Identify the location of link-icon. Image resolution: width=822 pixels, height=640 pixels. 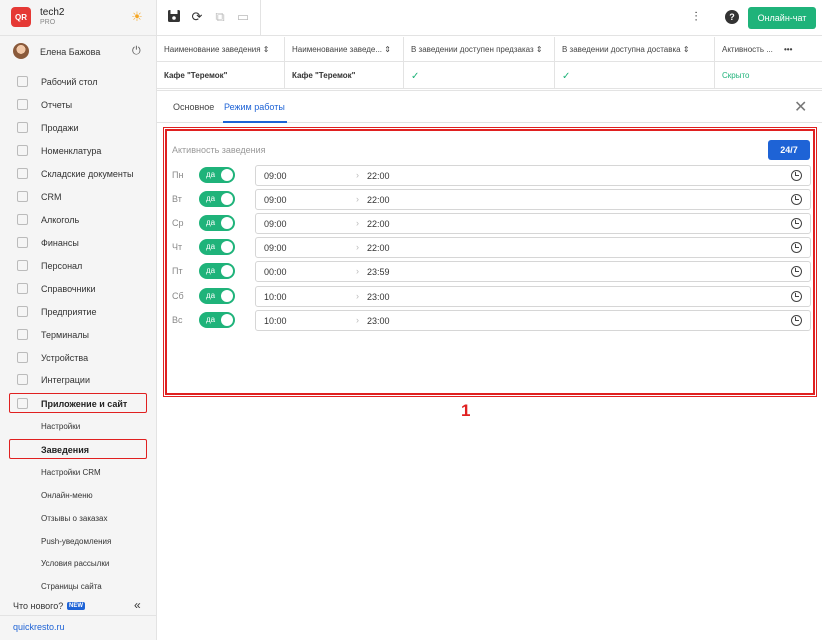
(22, 379).